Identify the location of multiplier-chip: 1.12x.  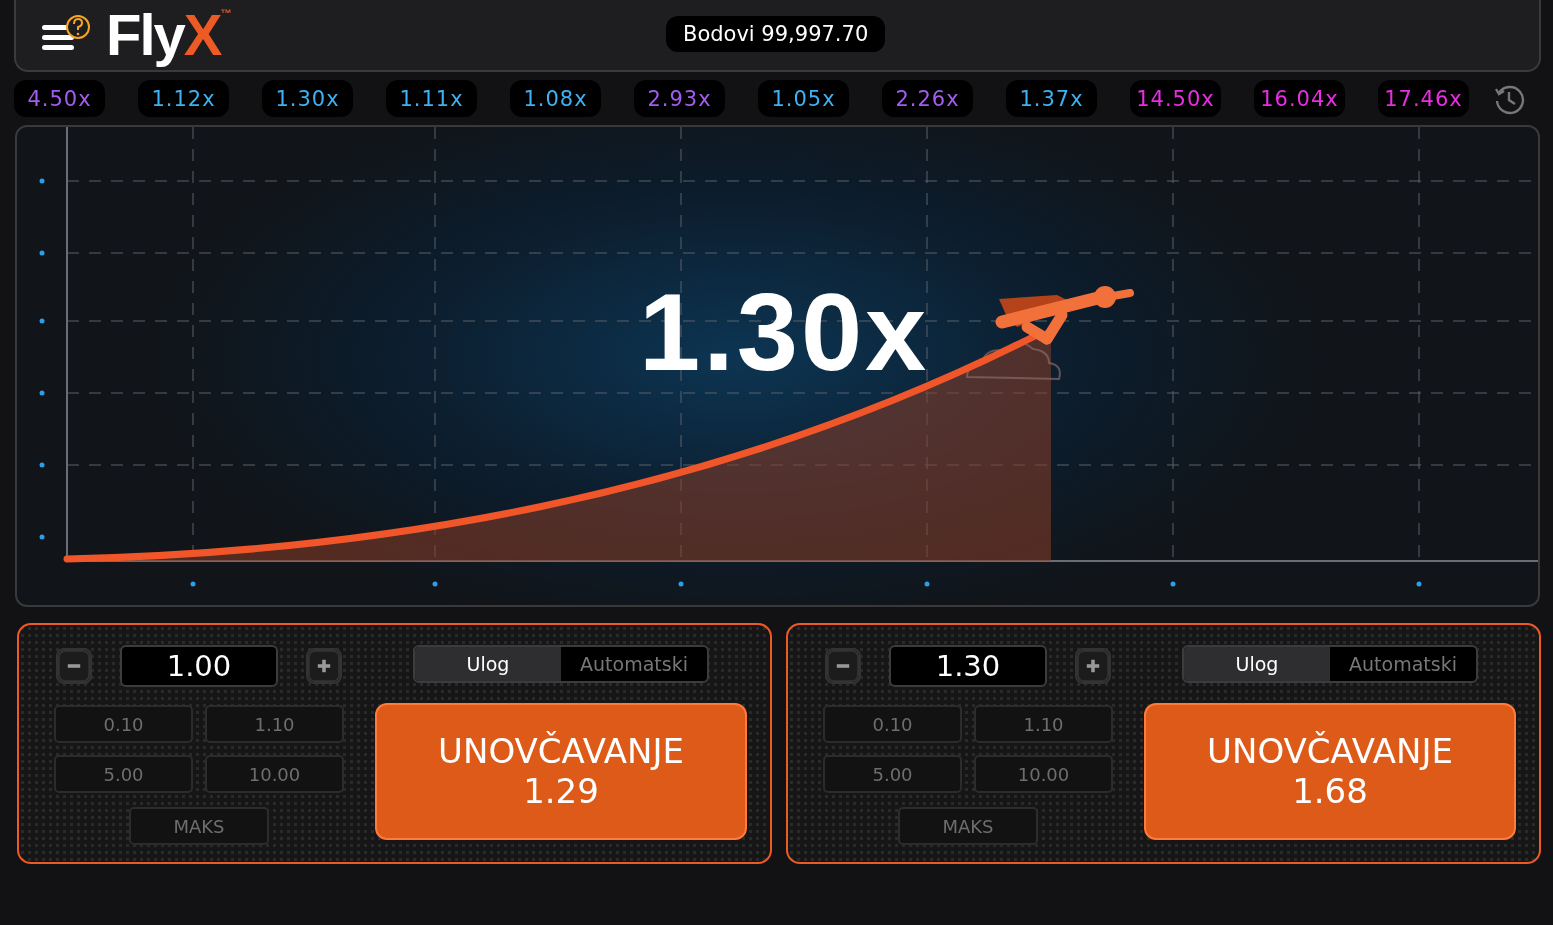
(183, 98).